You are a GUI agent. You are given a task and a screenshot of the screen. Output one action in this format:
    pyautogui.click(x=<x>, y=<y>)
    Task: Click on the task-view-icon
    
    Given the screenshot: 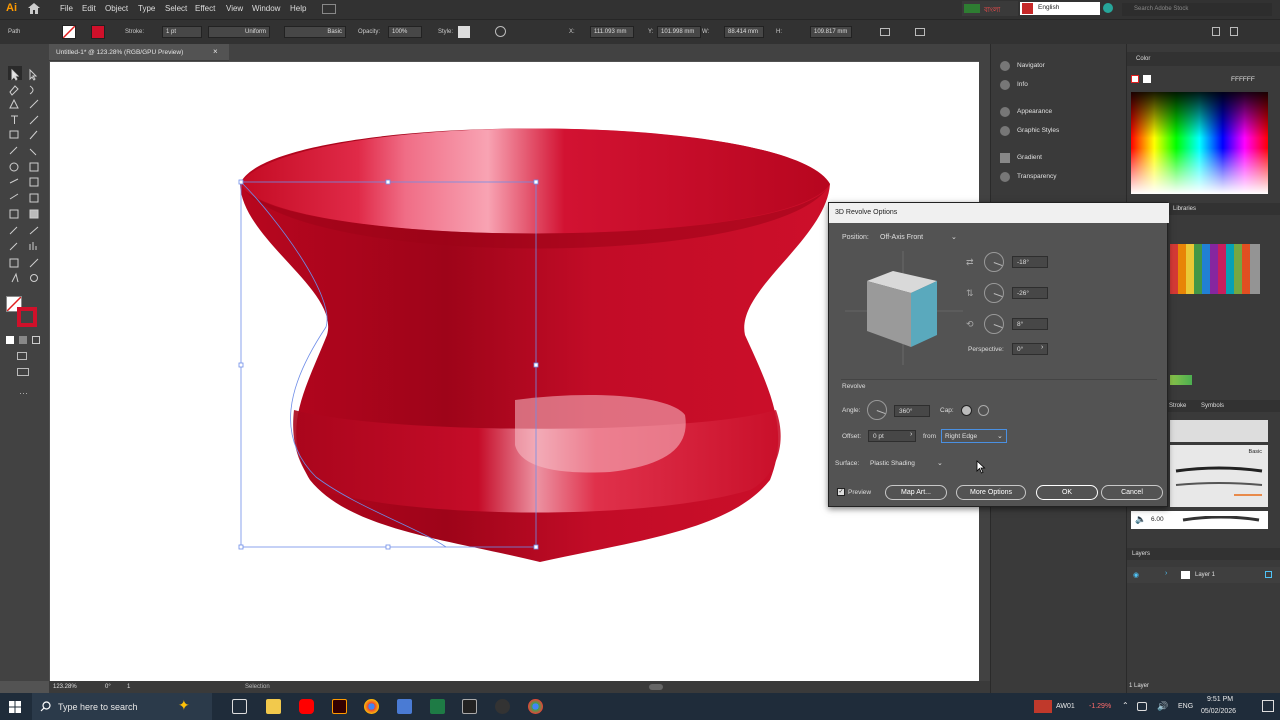 What is the action you would take?
    pyautogui.click(x=239, y=706)
    